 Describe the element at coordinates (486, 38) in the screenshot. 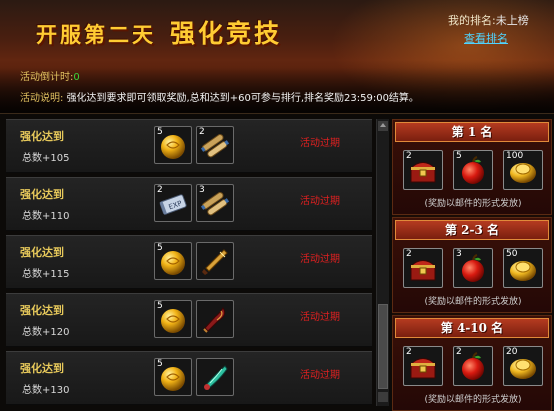

I see `view-rank-link: 查看排名` at that location.